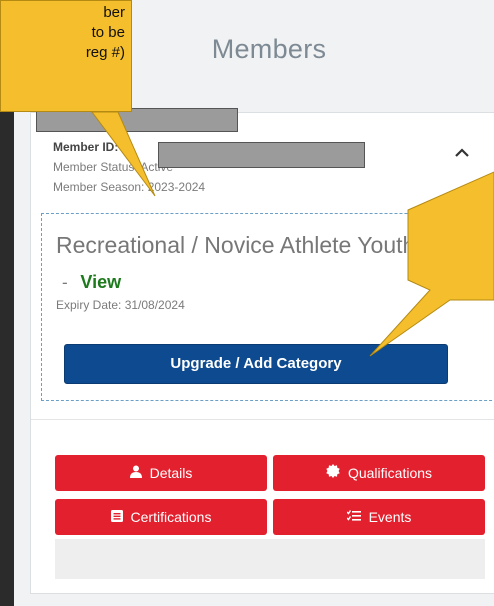  I want to click on user-svg, so click(135, 471).